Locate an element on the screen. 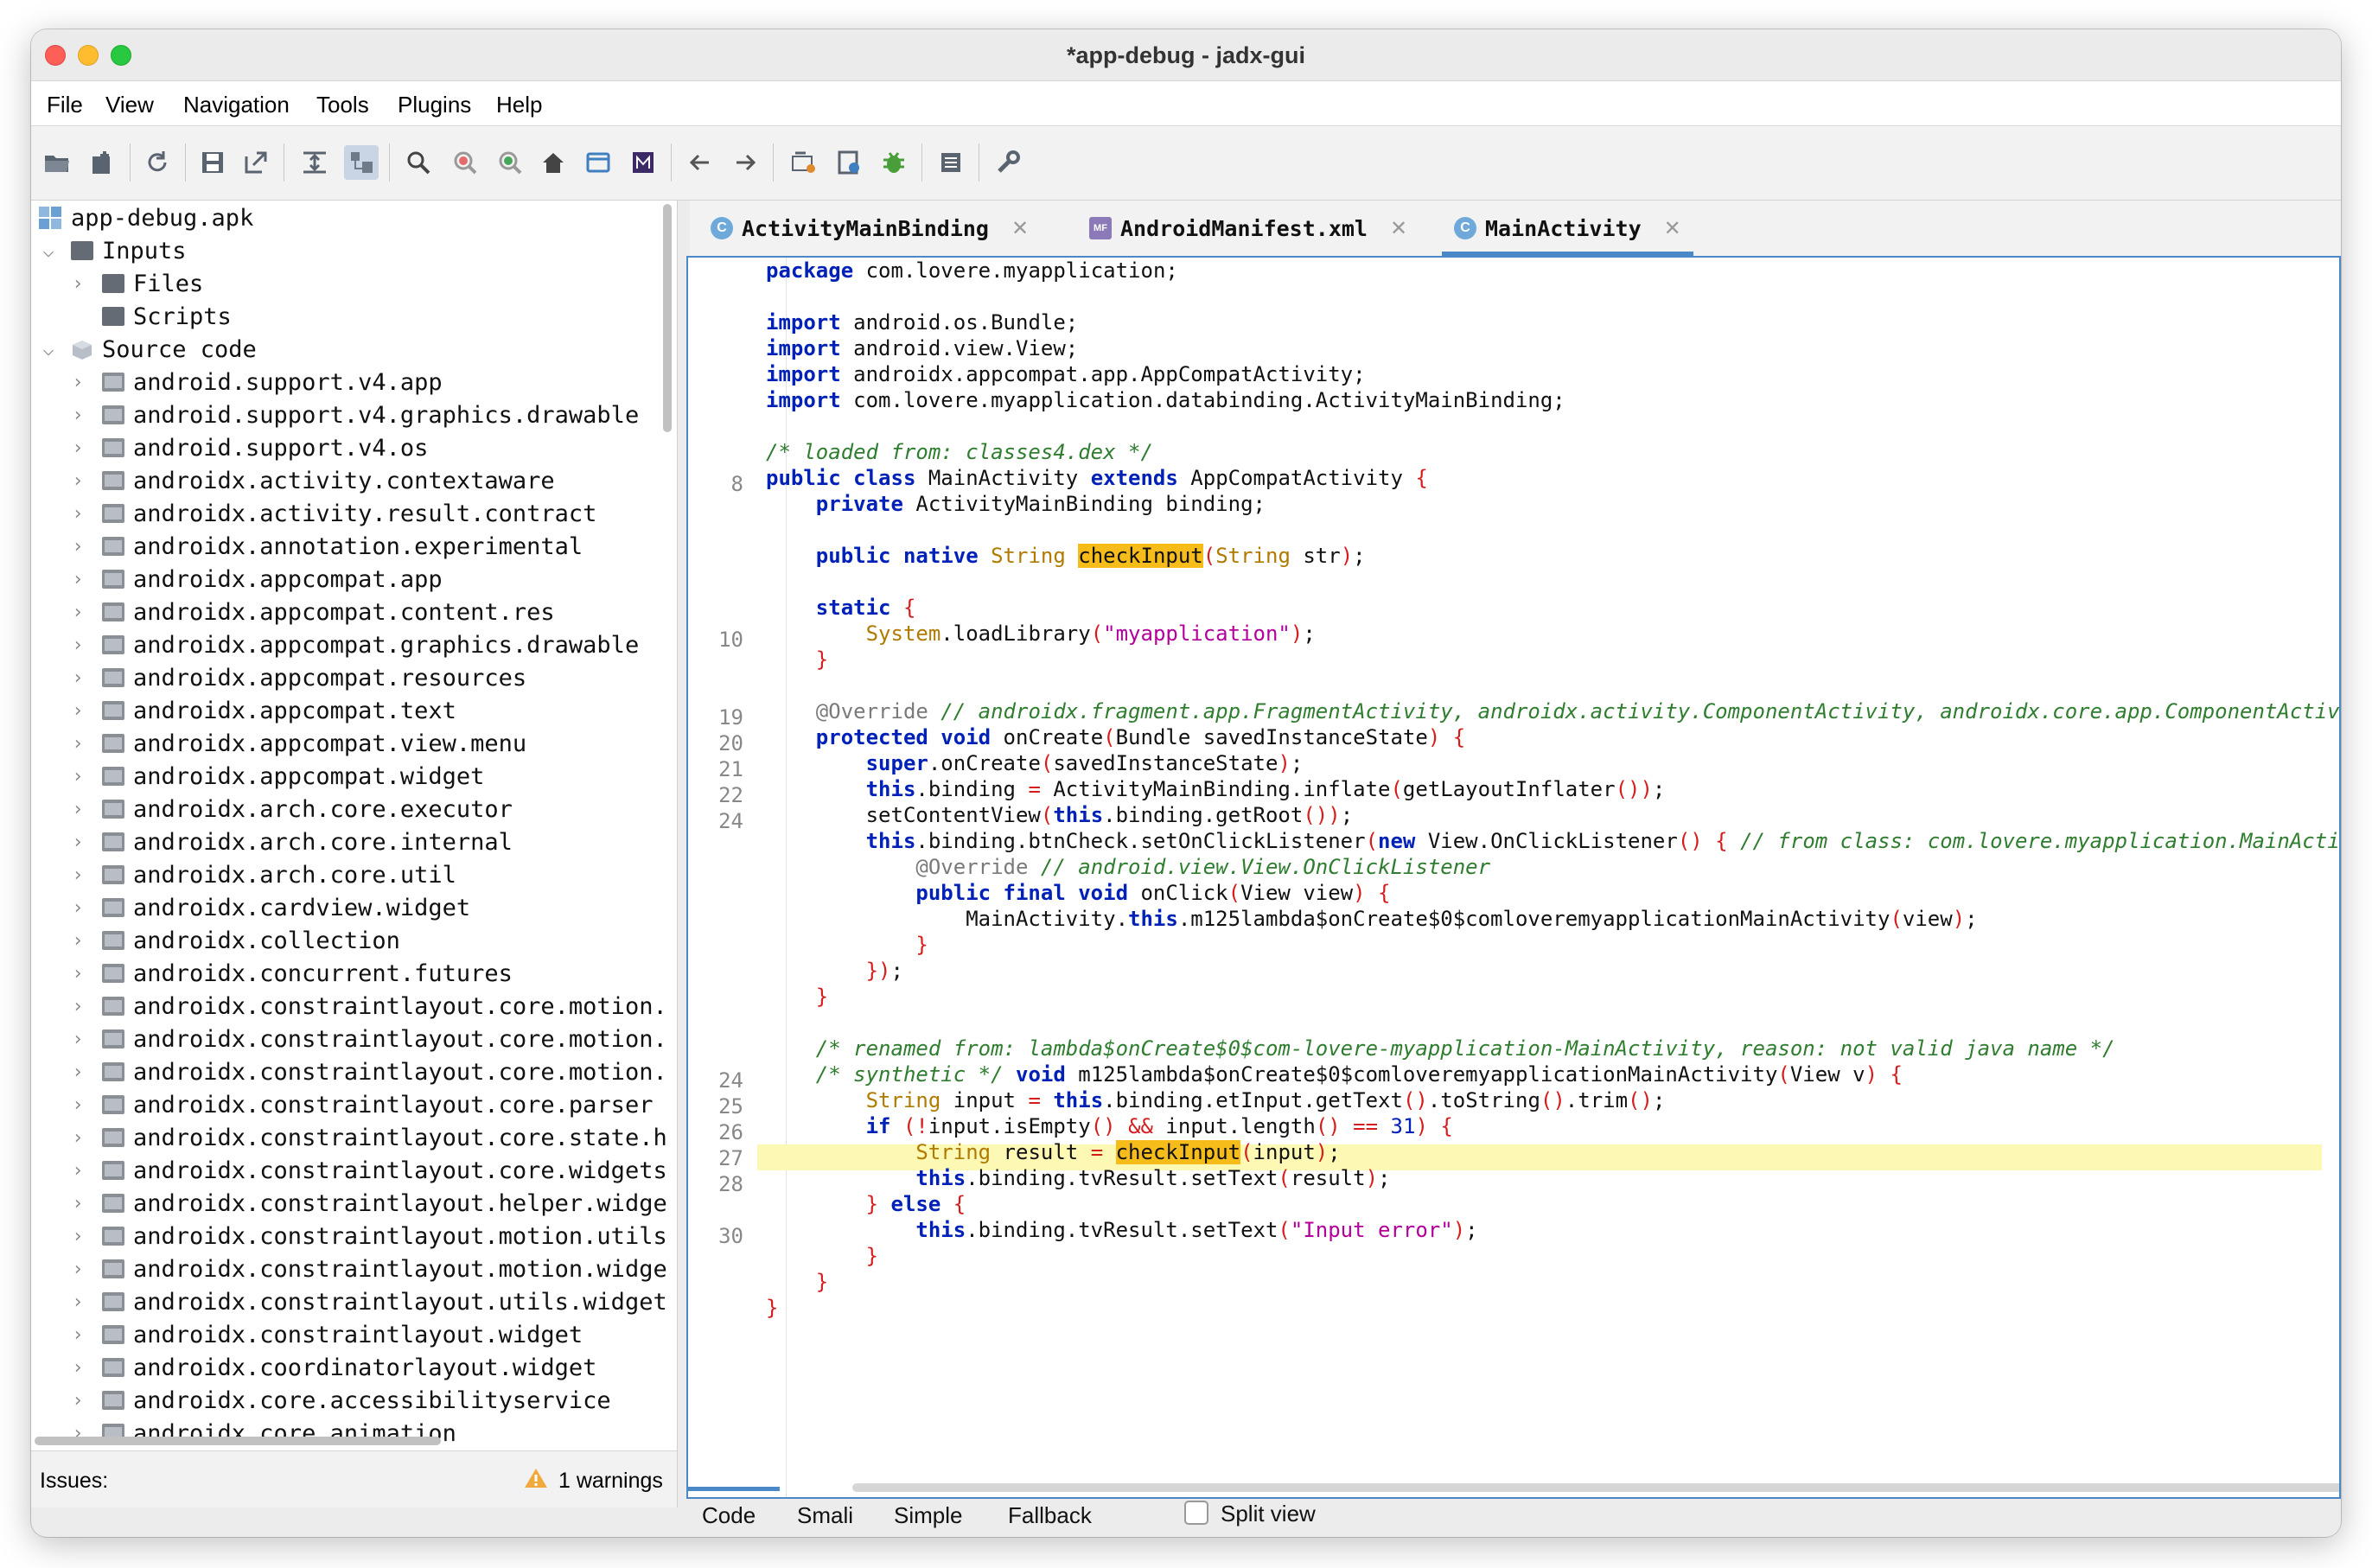  line-number: 30 is located at coordinates (730, 1236).